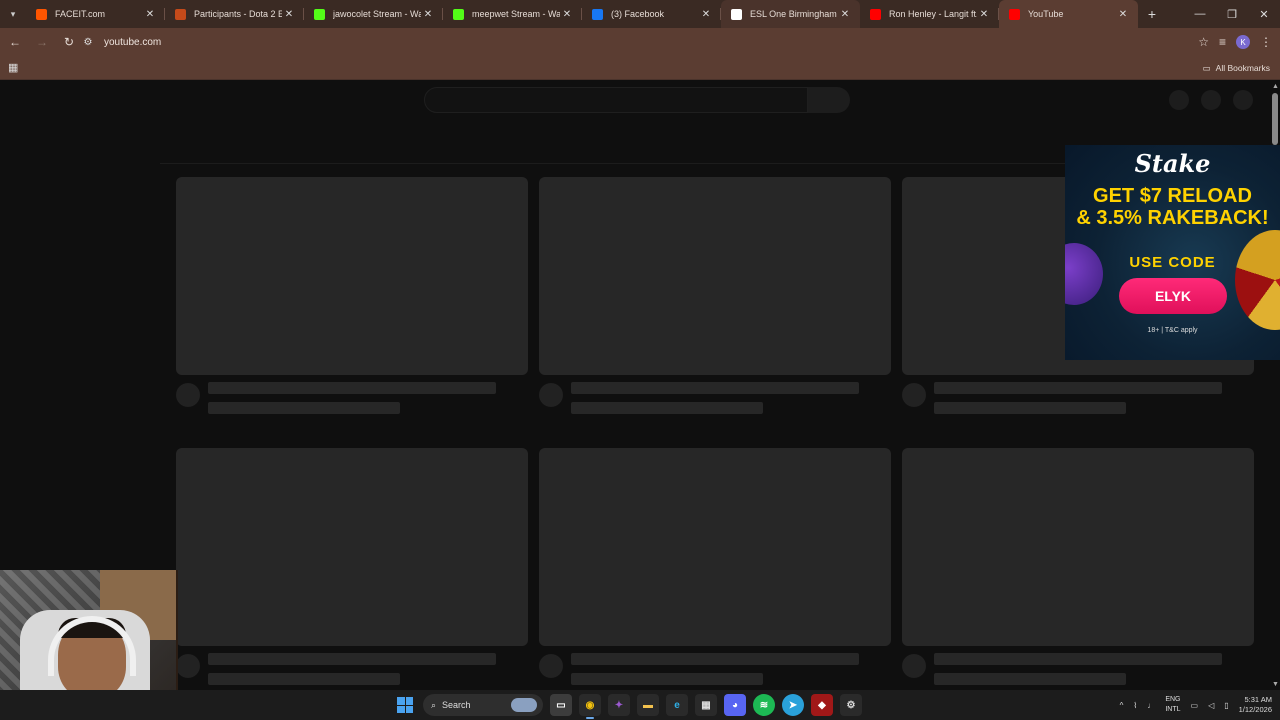 The height and width of the screenshot is (720, 1280). Describe the element at coordinates (15, 42) in the screenshot. I see `back-arrow-icon: ←` at that location.